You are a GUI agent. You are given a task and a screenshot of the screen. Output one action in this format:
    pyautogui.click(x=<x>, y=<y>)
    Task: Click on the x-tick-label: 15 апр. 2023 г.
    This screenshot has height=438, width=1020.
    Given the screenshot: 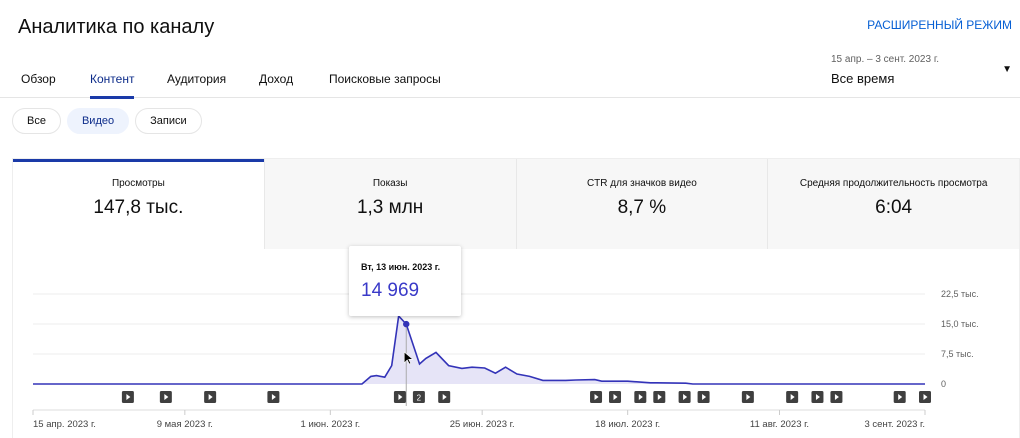 What is the action you would take?
    pyautogui.click(x=64, y=424)
    